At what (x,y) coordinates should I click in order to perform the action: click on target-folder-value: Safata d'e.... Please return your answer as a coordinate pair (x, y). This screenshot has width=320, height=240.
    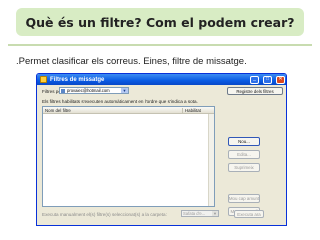
    Looking at the image, I should click on (194, 213).